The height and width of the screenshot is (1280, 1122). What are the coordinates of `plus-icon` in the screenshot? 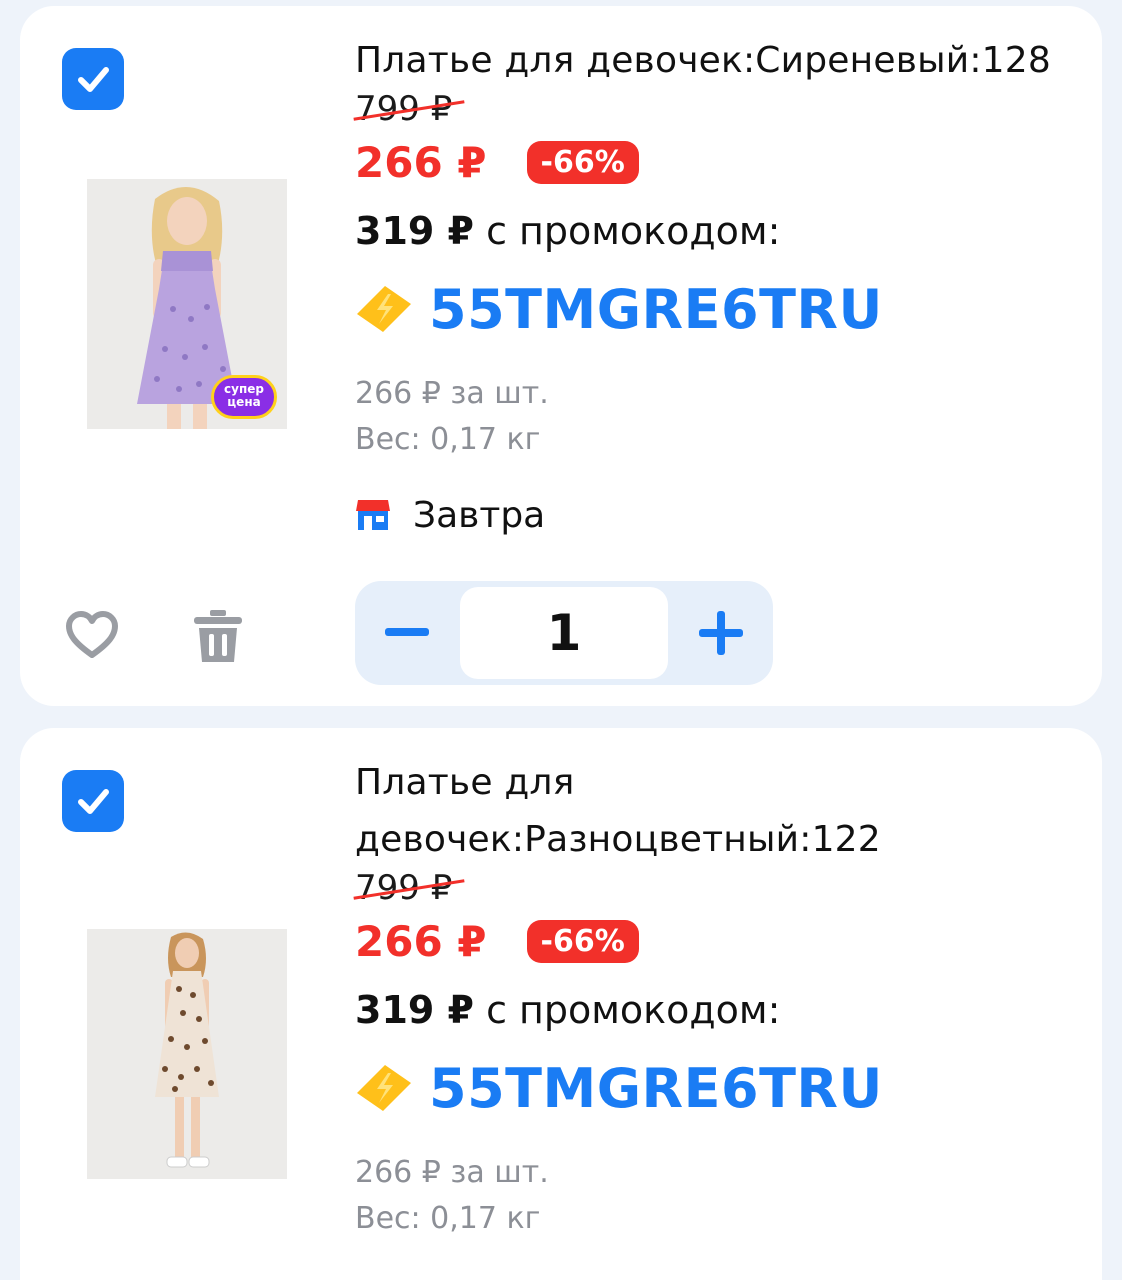 It's located at (721, 633).